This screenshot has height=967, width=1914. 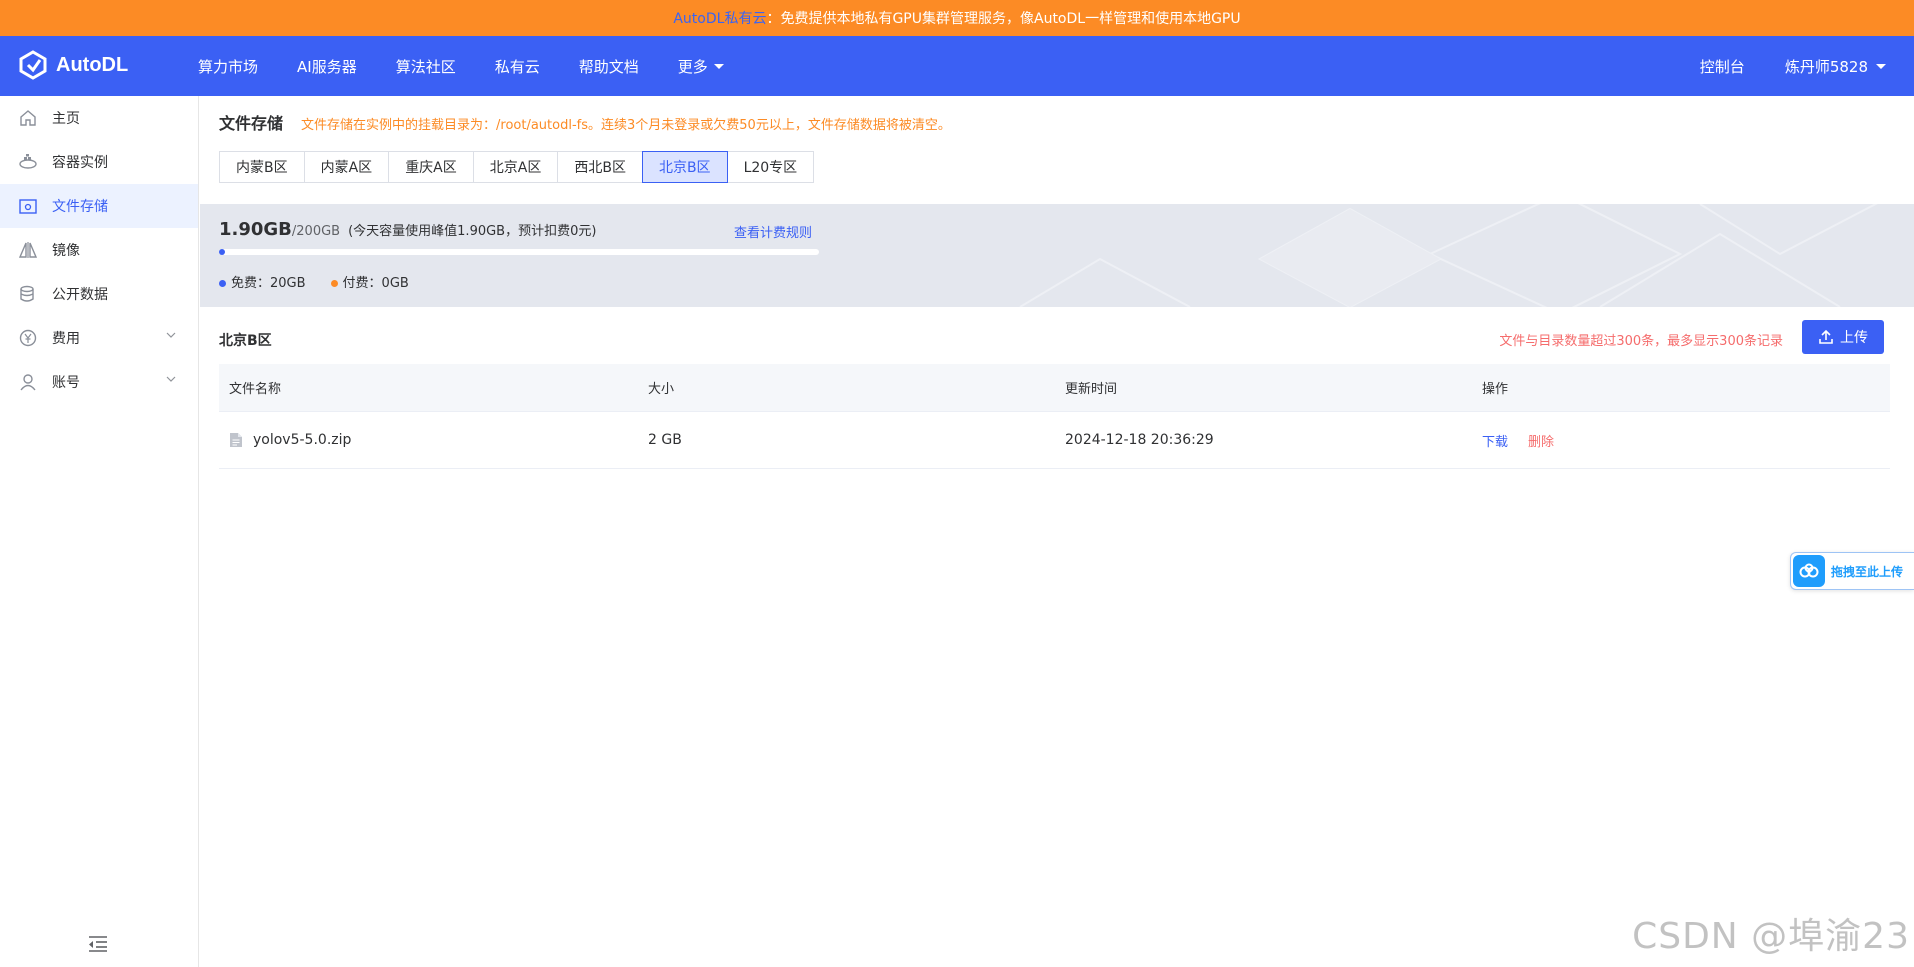 I want to click on tab-neimeng-b: 内蒙B区, so click(x=262, y=167).